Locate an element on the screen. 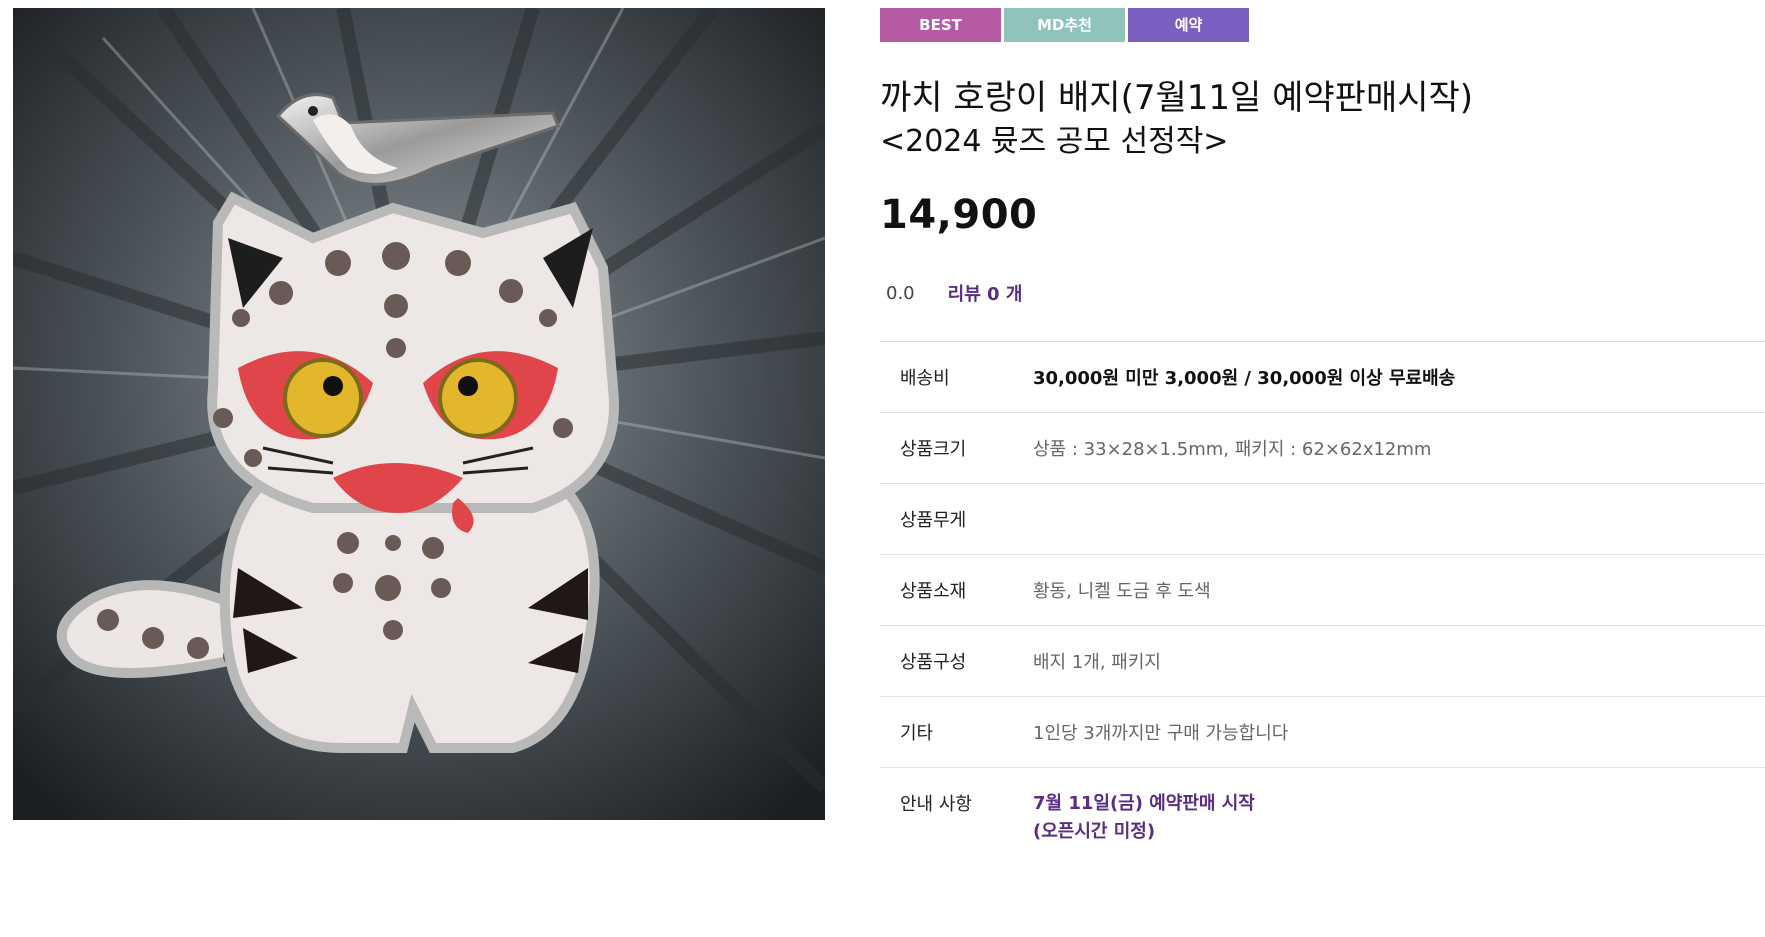 This screenshot has width=1765, height=937. review-count-link: 리뷰 0 개 is located at coordinates (985, 293).